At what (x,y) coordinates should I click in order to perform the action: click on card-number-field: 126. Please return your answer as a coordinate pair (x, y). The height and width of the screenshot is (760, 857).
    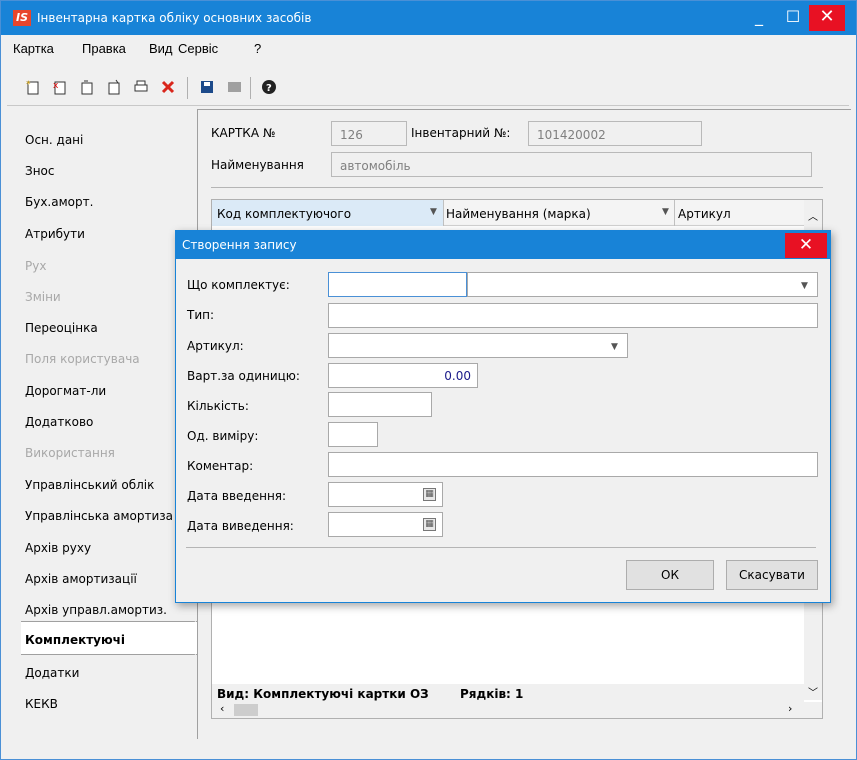
    Looking at the image, I should click on (369, 133).